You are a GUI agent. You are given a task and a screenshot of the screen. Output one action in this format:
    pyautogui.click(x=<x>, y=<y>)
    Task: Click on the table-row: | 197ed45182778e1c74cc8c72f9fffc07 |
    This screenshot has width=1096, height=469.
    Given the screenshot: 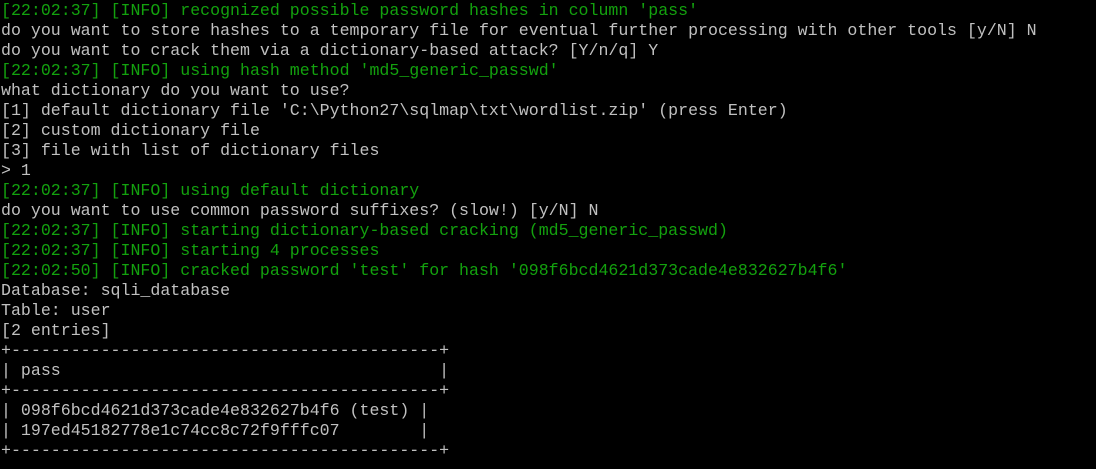 What is the action you would take?
    pyautogui.click(x=215, y=430)
    